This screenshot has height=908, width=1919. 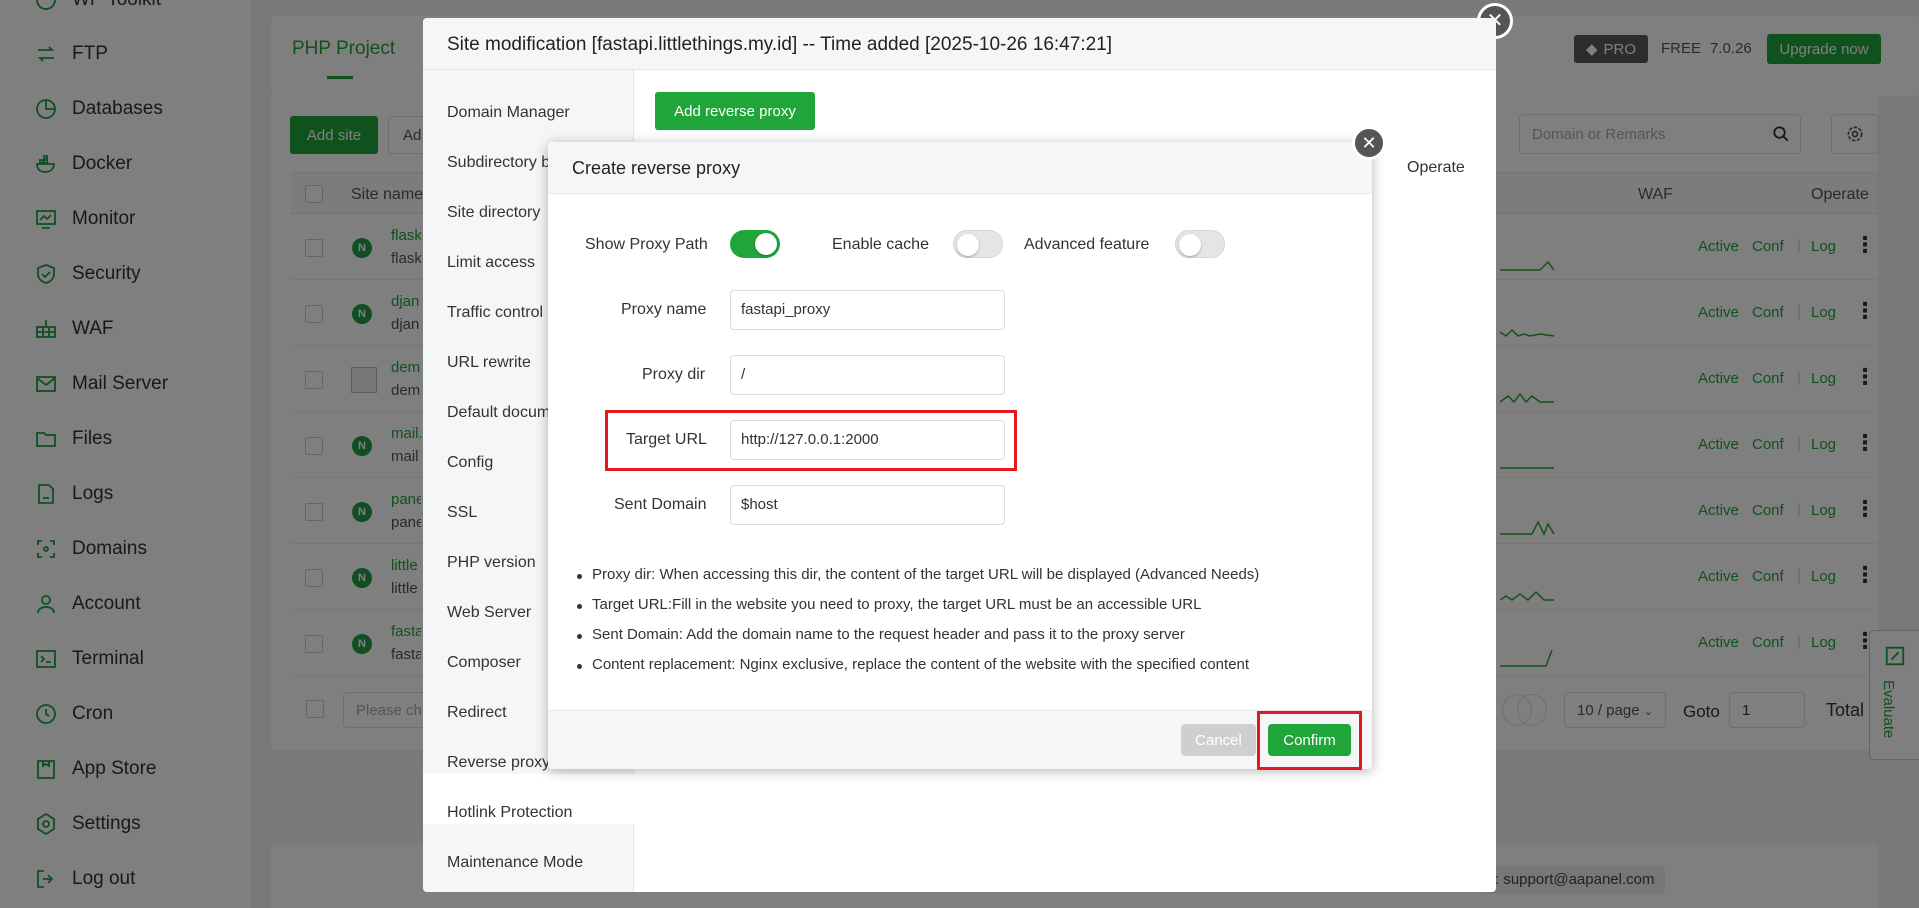 I want to click on show-proxy-path-label: Show Proxy Path, so click(x=646, y=244).